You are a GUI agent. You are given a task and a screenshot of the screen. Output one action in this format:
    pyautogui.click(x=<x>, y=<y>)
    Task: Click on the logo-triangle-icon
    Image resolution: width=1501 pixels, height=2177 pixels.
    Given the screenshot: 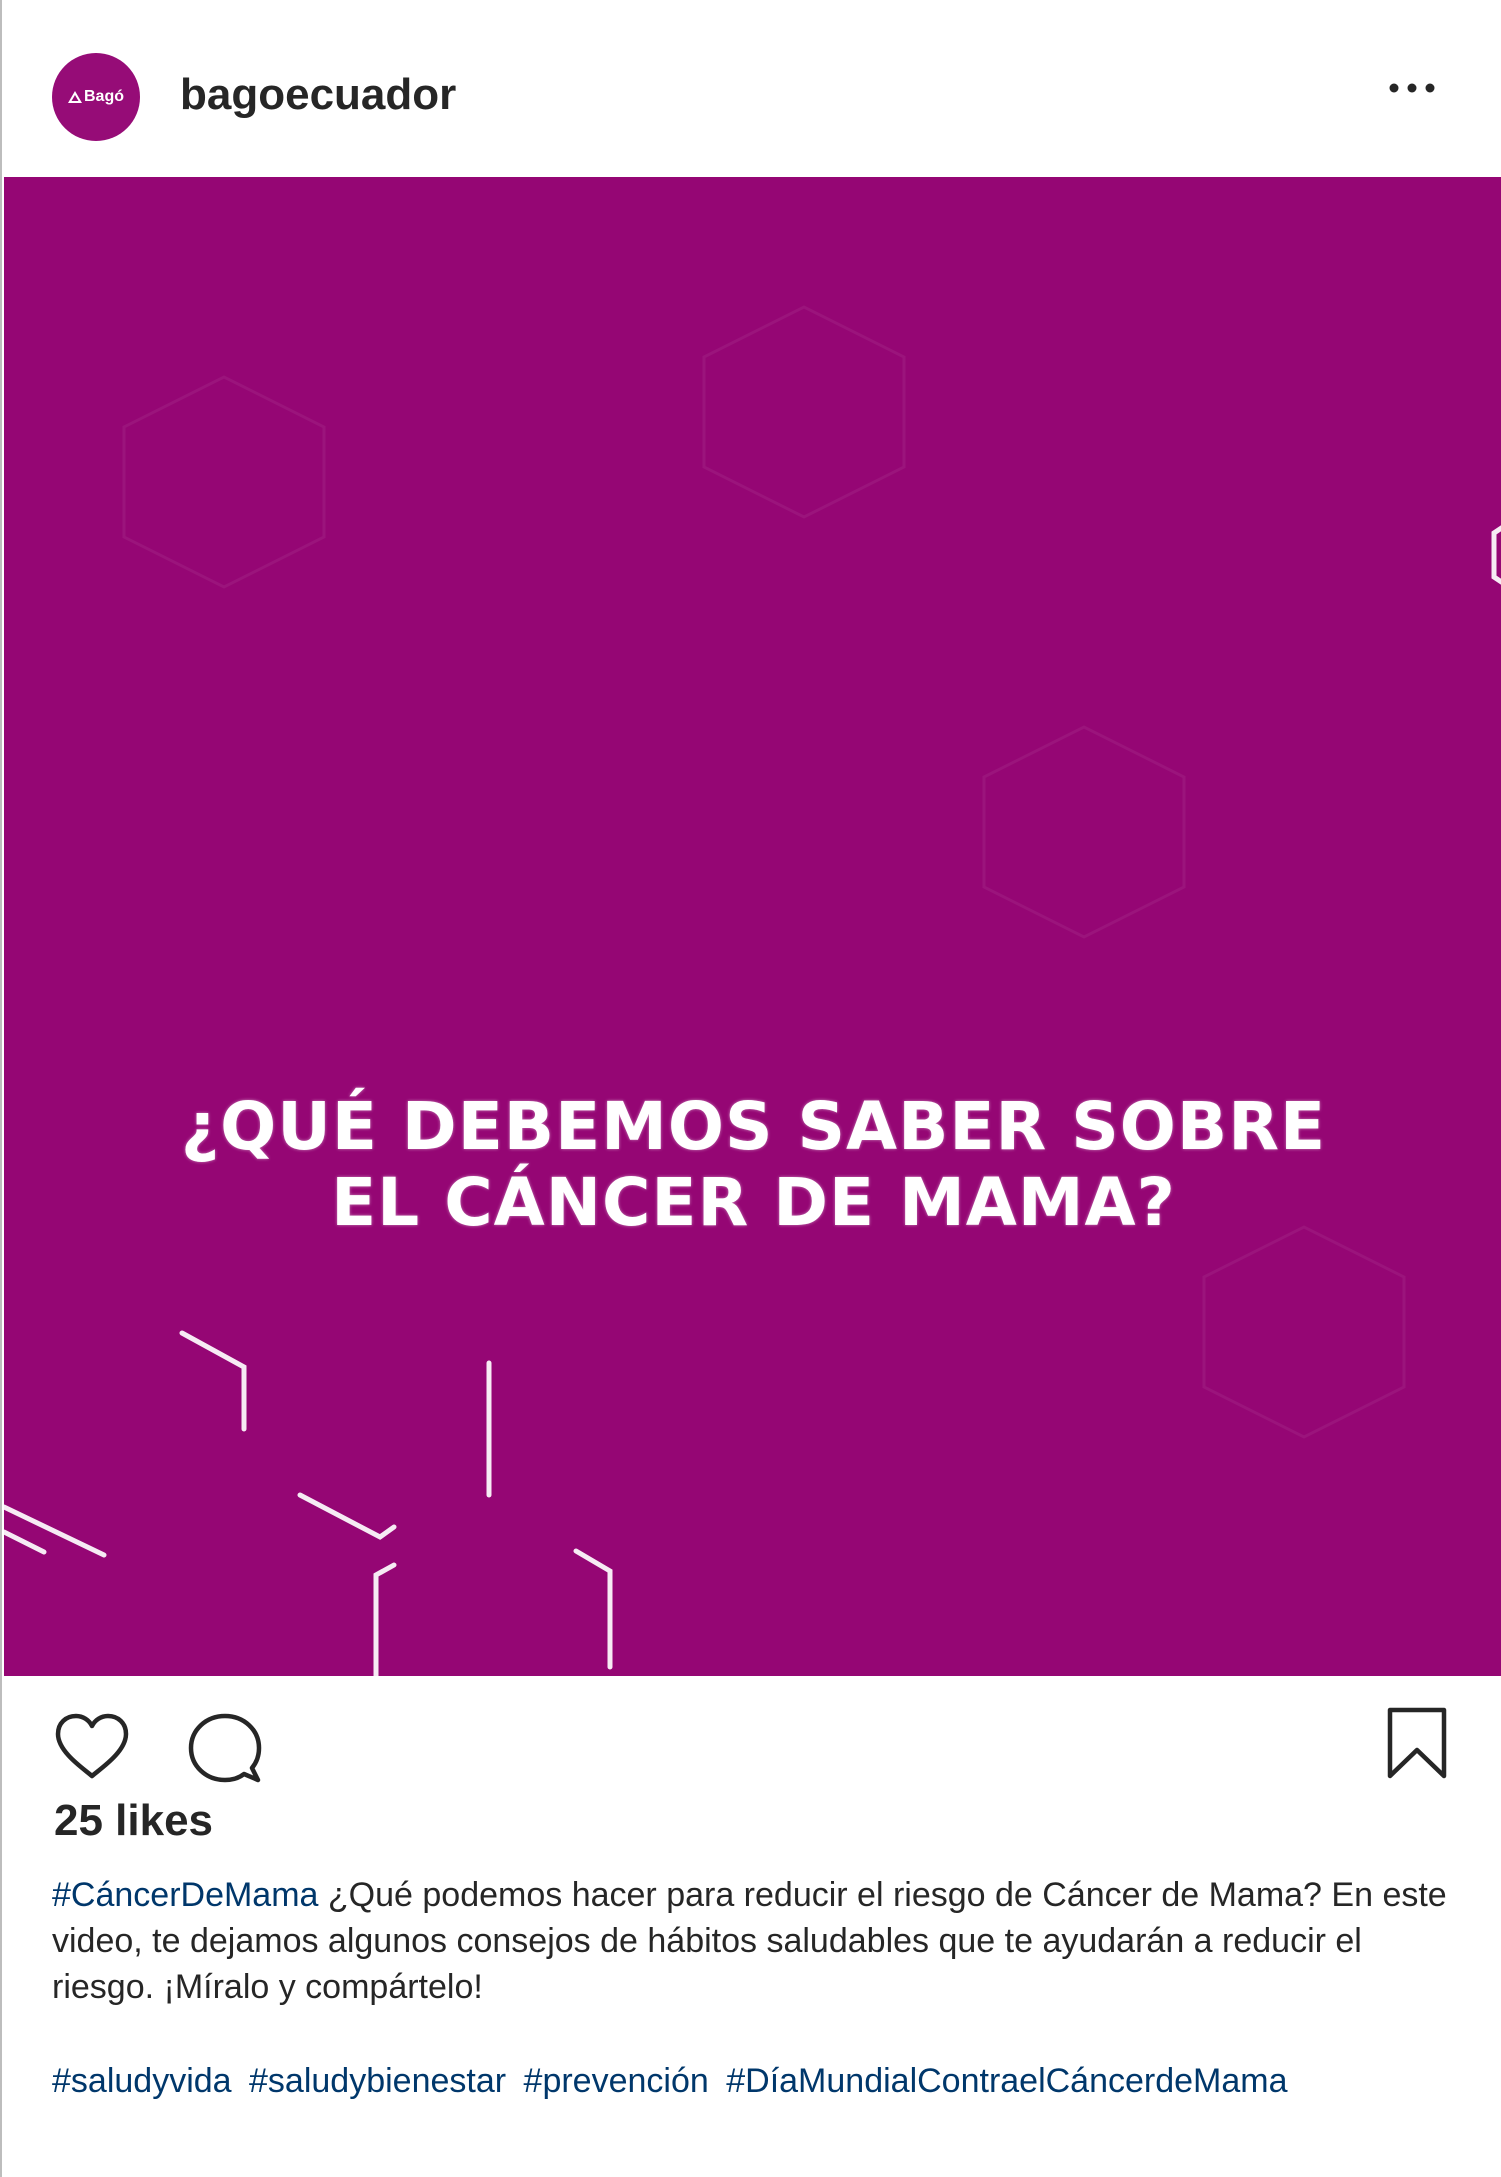 What is the action you would take?
    pyautogui.click(x=75, y=97)
    